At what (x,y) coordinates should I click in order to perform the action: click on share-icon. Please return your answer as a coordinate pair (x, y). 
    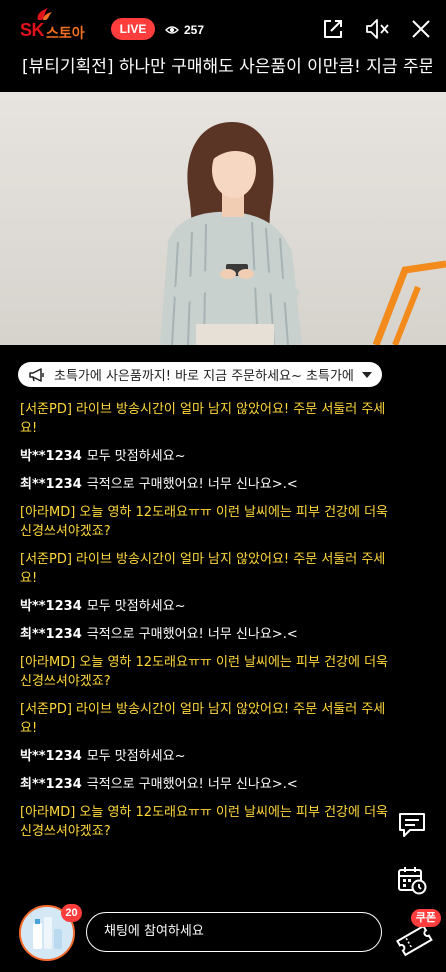
    Looking at the image, I should click on (333, 29).